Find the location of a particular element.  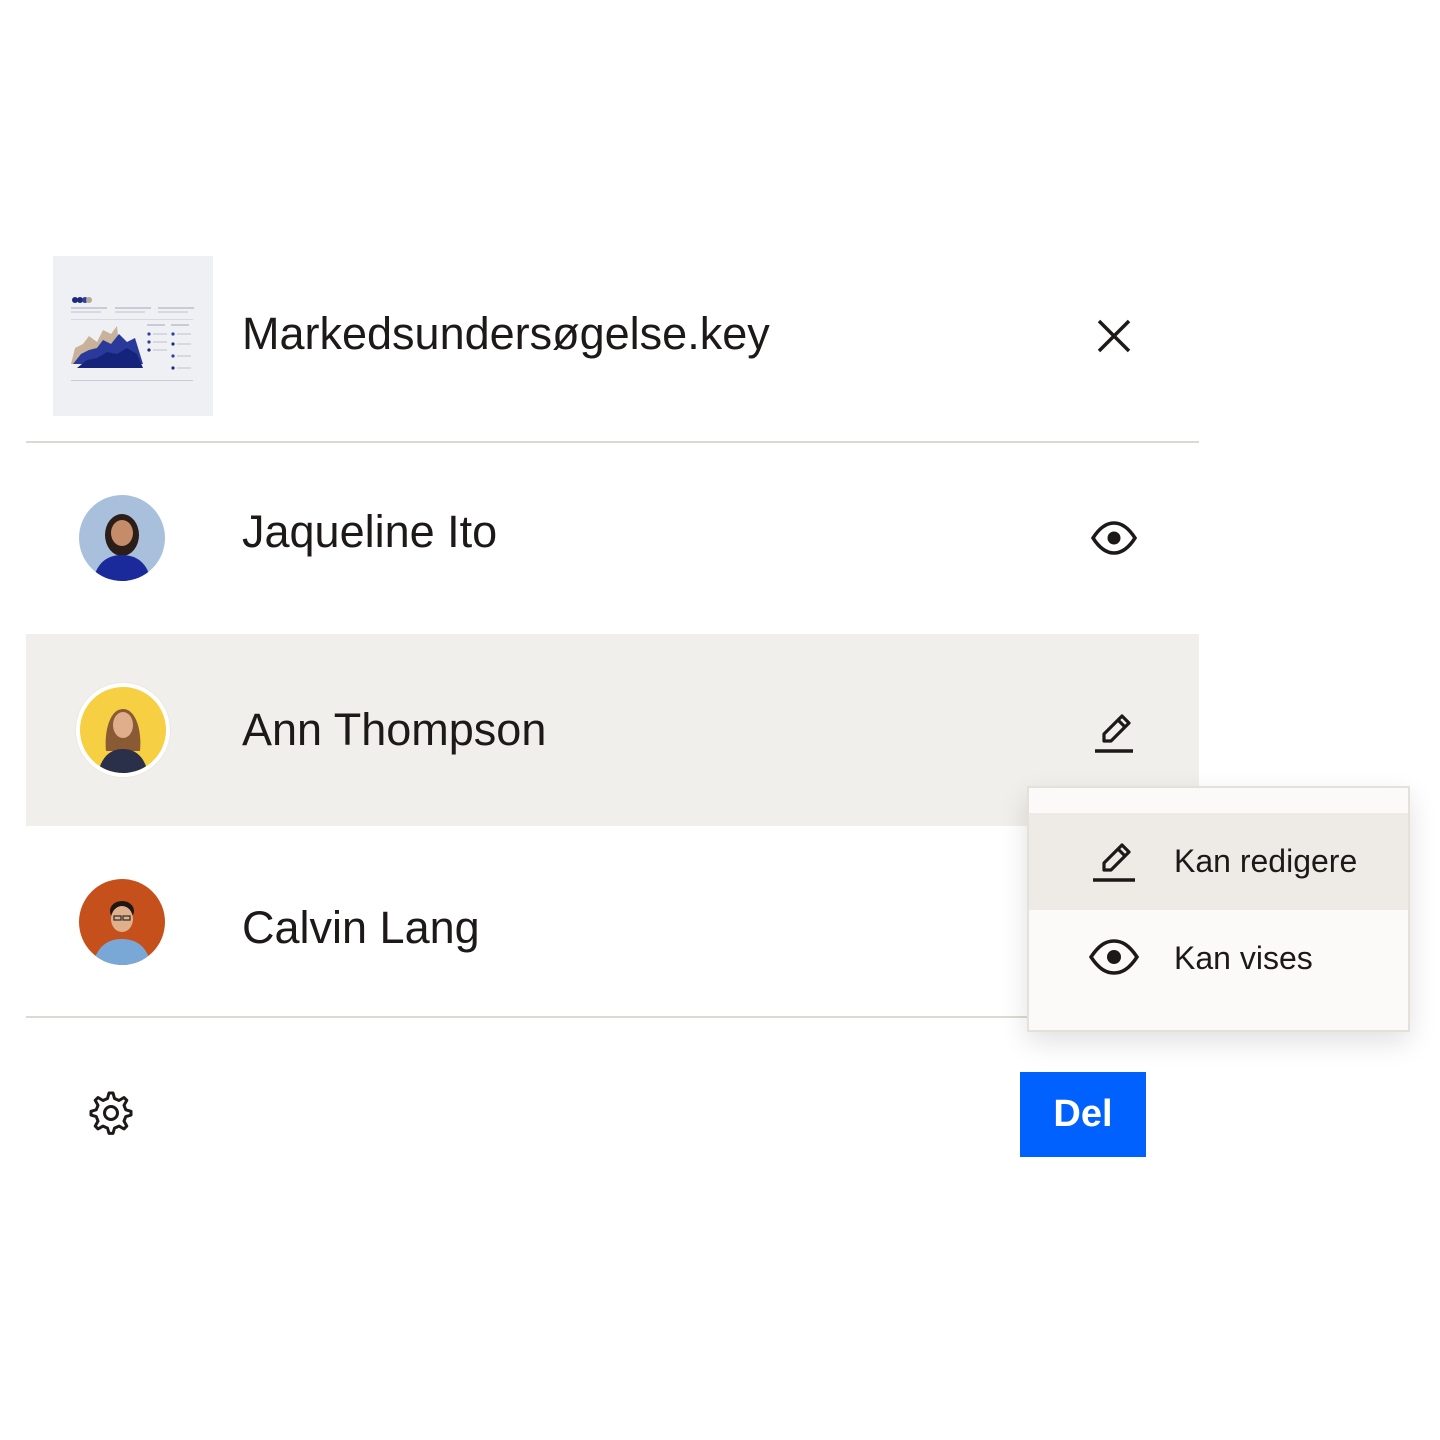

member-row-selected is located at coordinates (612, 730).